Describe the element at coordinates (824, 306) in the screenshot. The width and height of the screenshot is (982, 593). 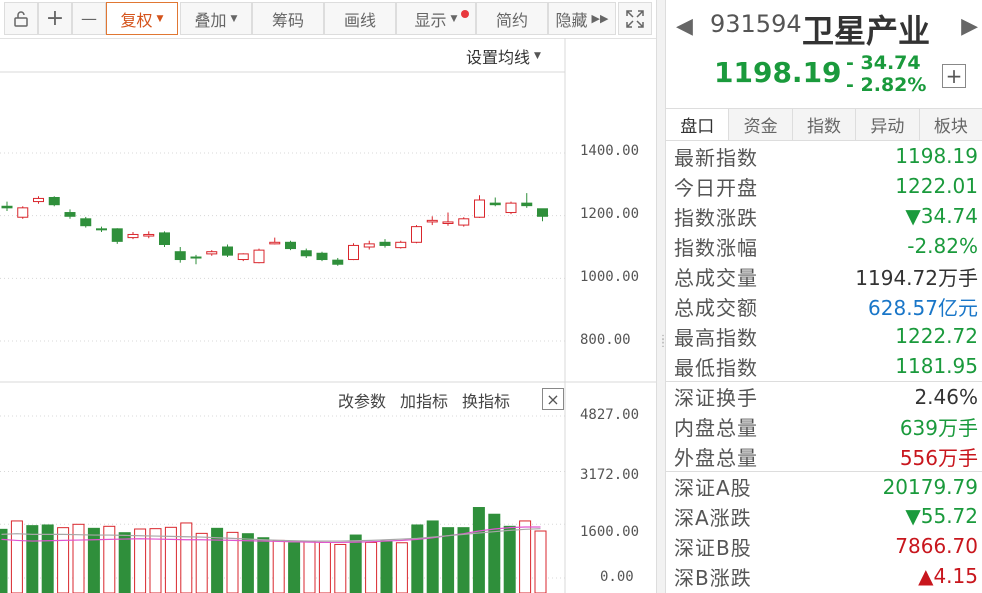
I see `quote-row: 总成交额 628.57亿元` at that location.